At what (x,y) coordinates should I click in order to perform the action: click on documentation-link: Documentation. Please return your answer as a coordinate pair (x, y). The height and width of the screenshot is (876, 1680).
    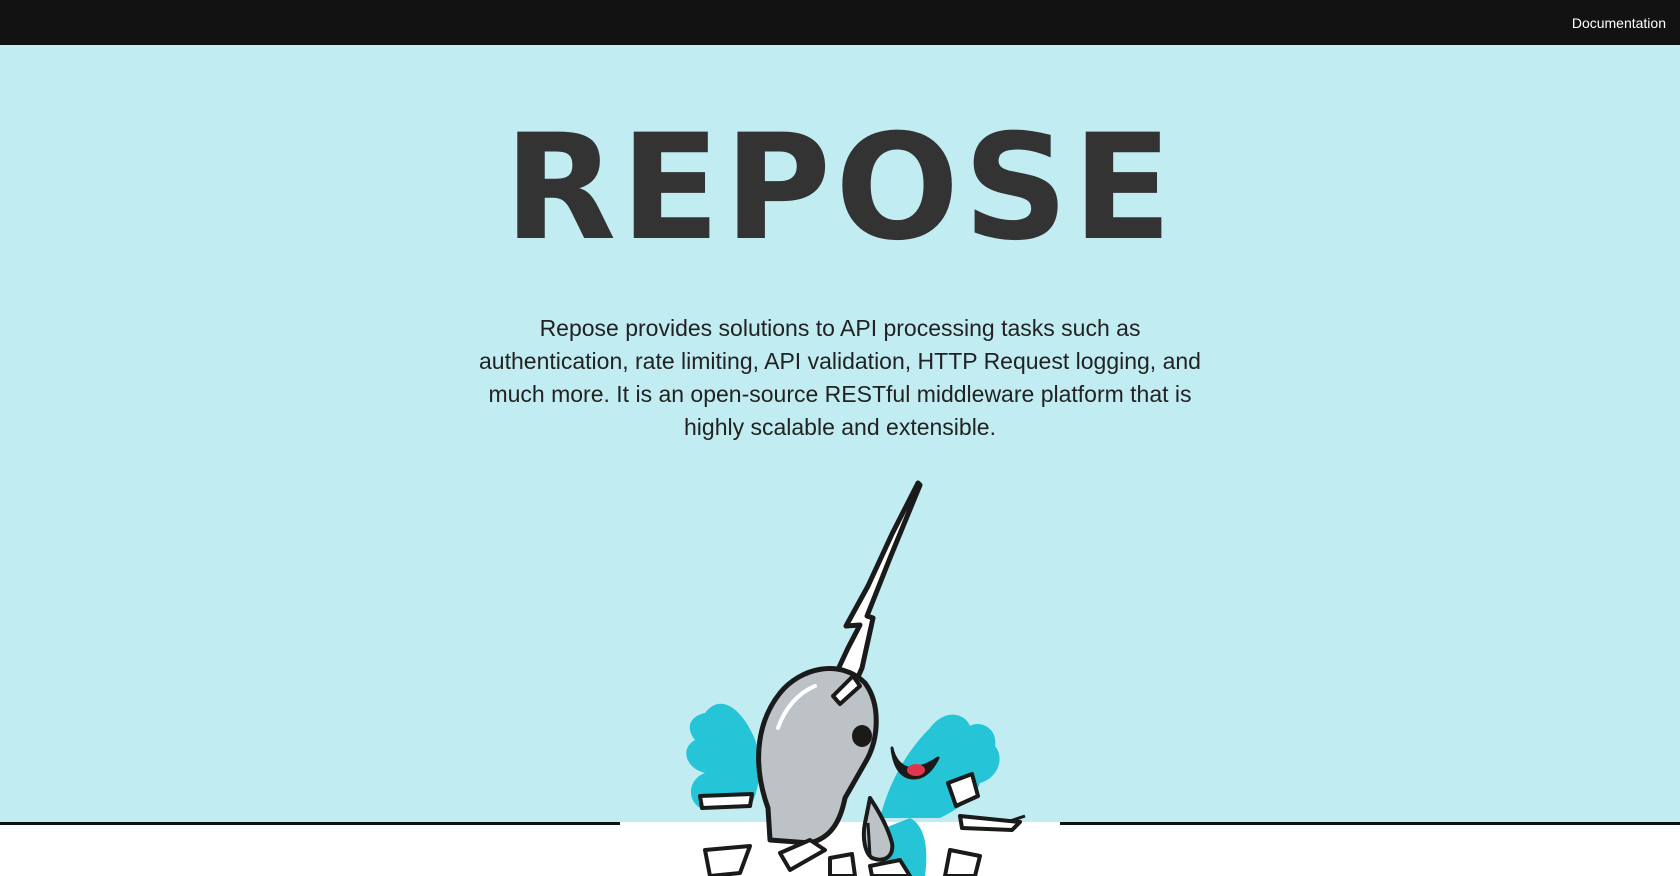
    Looking at the image, I should click on (1619, 23).